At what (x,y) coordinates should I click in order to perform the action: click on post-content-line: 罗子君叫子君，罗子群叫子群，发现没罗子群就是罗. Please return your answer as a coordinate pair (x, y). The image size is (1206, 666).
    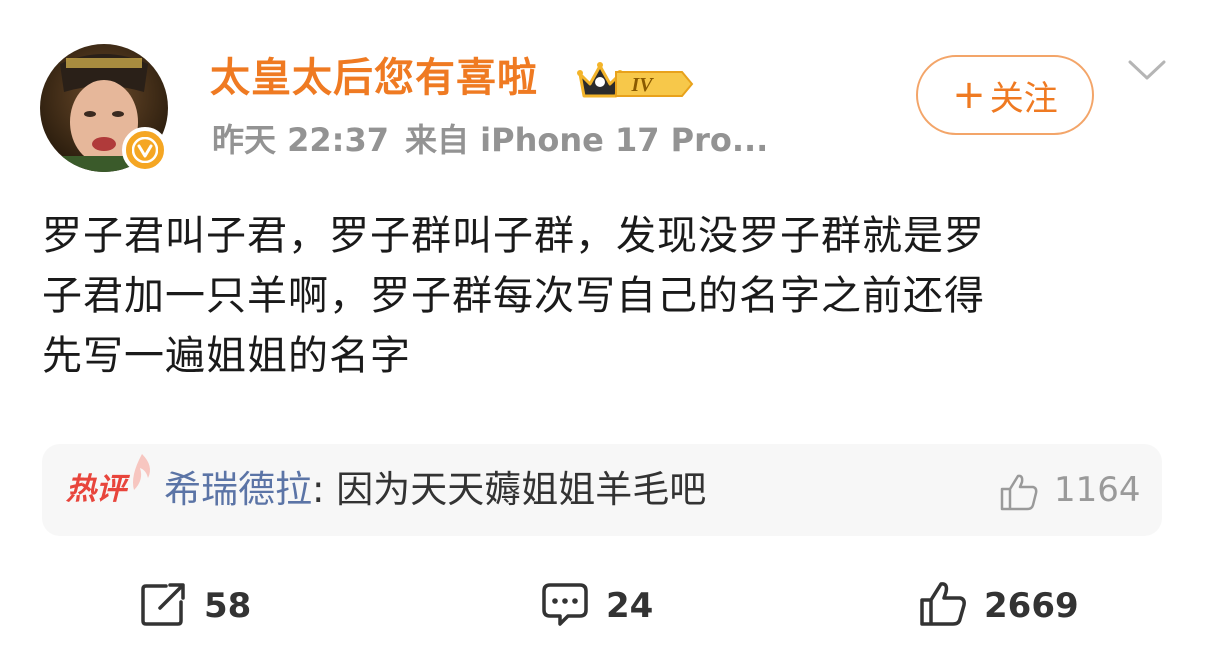
    Looking at the image, I should click on (513, 236).